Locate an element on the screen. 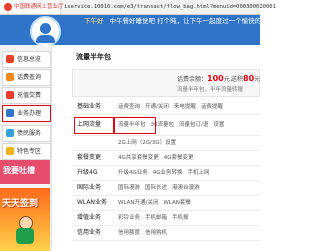 The height and width of the screenshot is (251, 320). tab-title: 中国联通网上营业厅 is located at coordinates (39, 7).